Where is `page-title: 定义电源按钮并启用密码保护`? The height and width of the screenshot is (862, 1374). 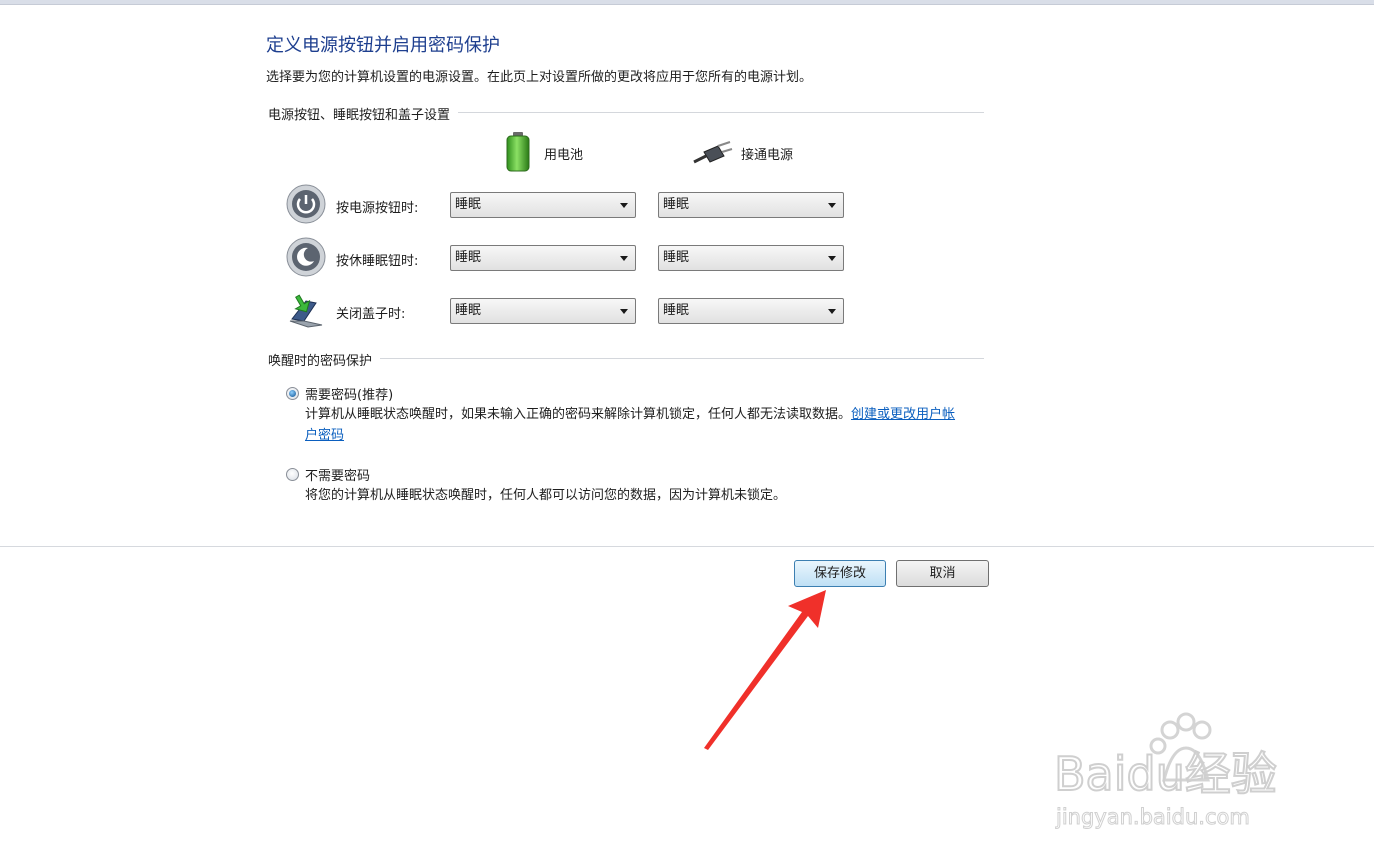
page-title: 定义电源按钮并启用密码保护 is located at coordinates (383, 45).